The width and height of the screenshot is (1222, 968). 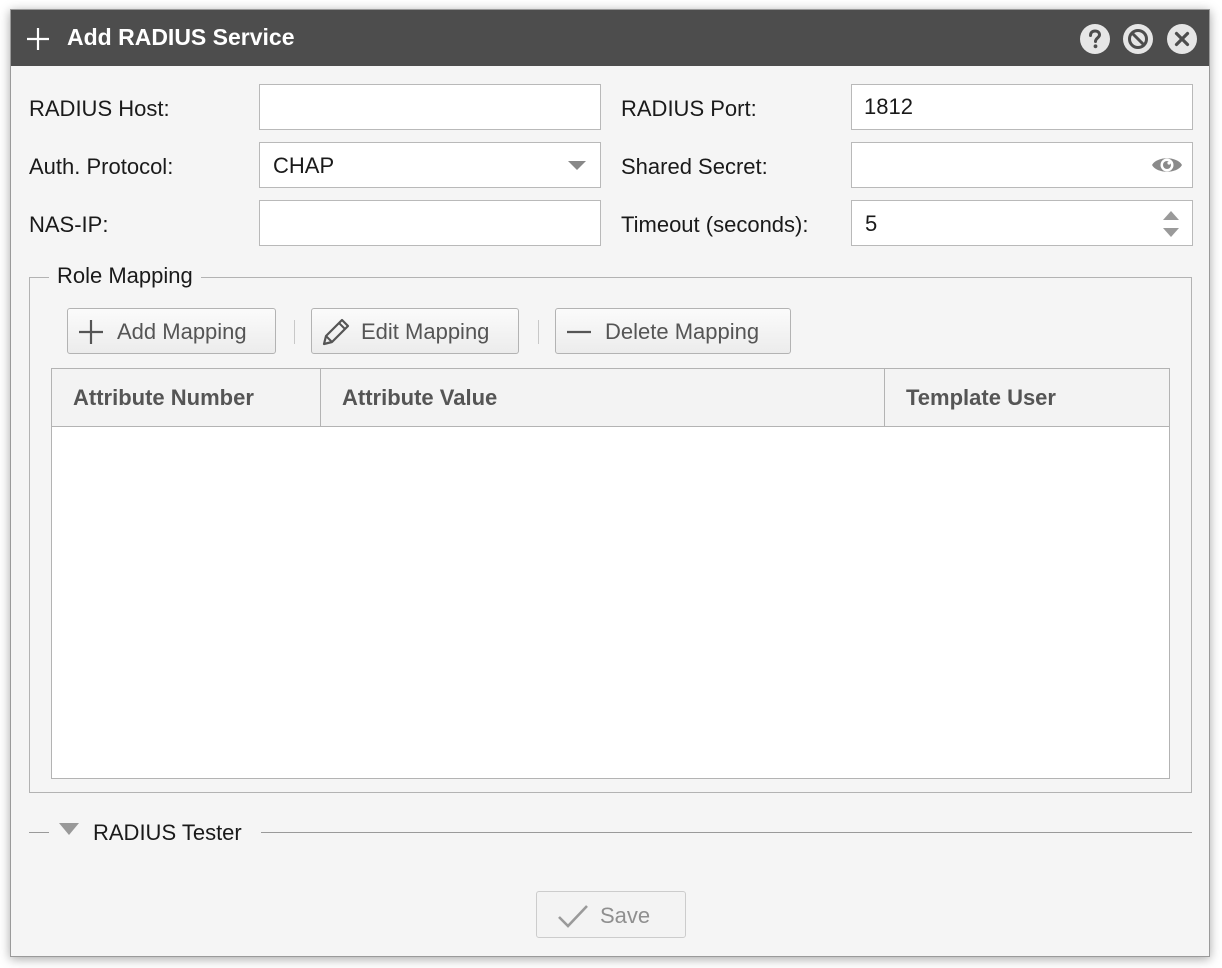 I want to click on dialog-titlebar: Add RADIUS Service, so click(x=610, y=38).